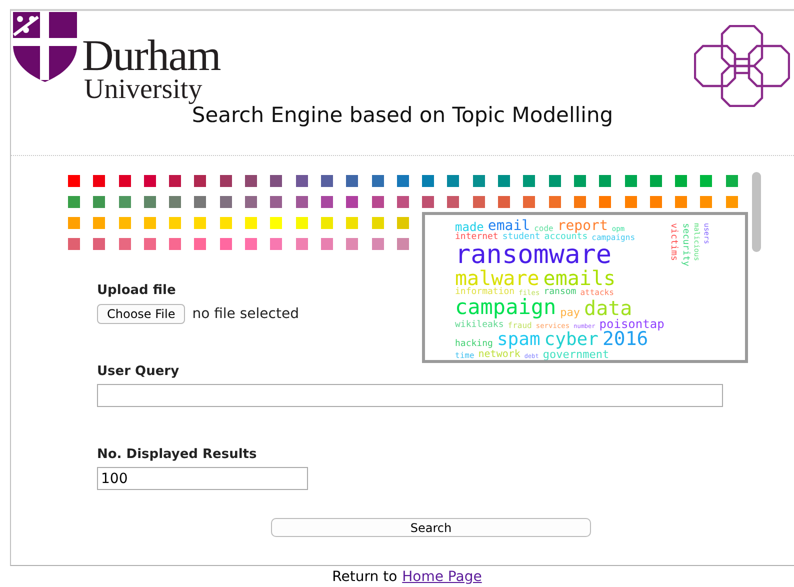 The width and height of the screenshot is (794, 587). Describe the element at coordinates (520, 326) in the screenshot. I see `cloud-word: fraud` at that location.